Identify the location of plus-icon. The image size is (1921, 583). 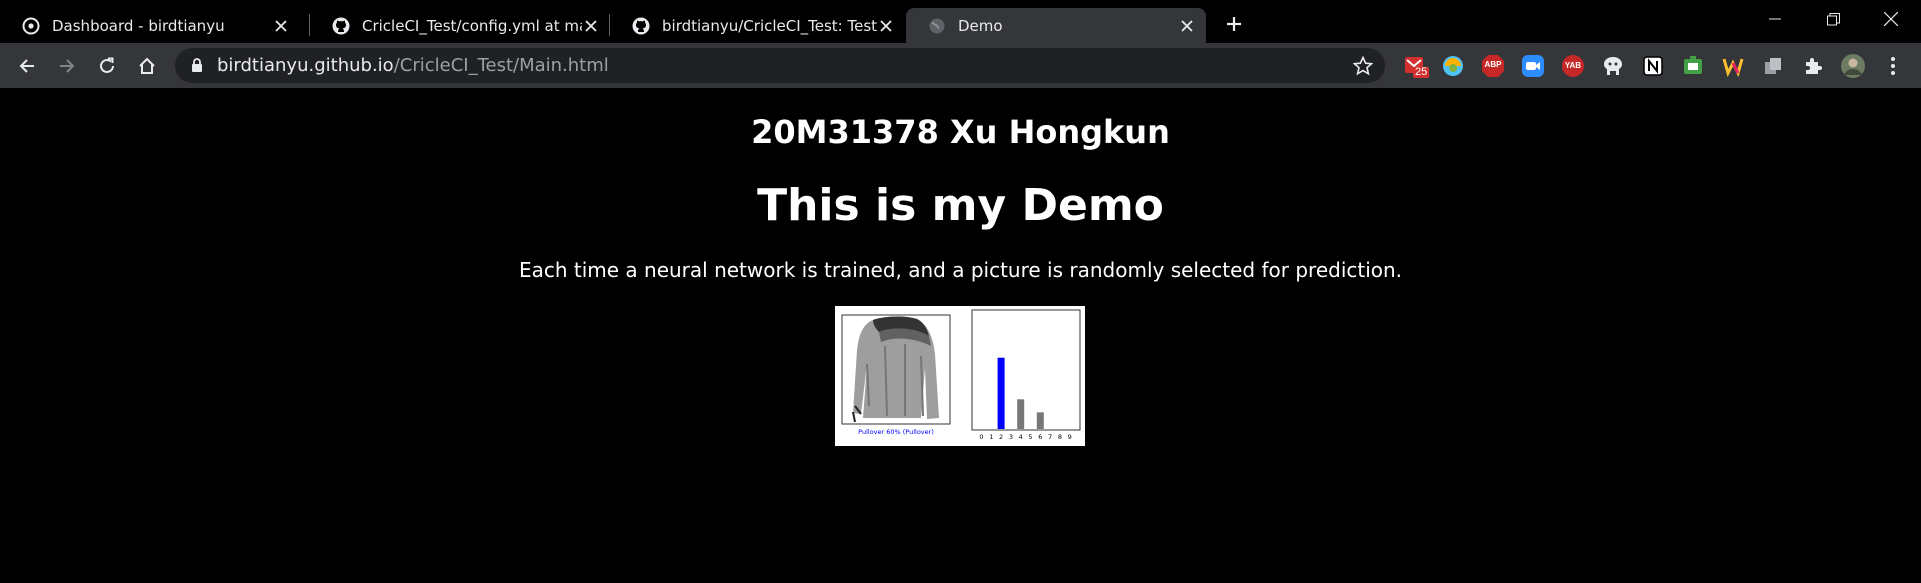
(1234, 24).